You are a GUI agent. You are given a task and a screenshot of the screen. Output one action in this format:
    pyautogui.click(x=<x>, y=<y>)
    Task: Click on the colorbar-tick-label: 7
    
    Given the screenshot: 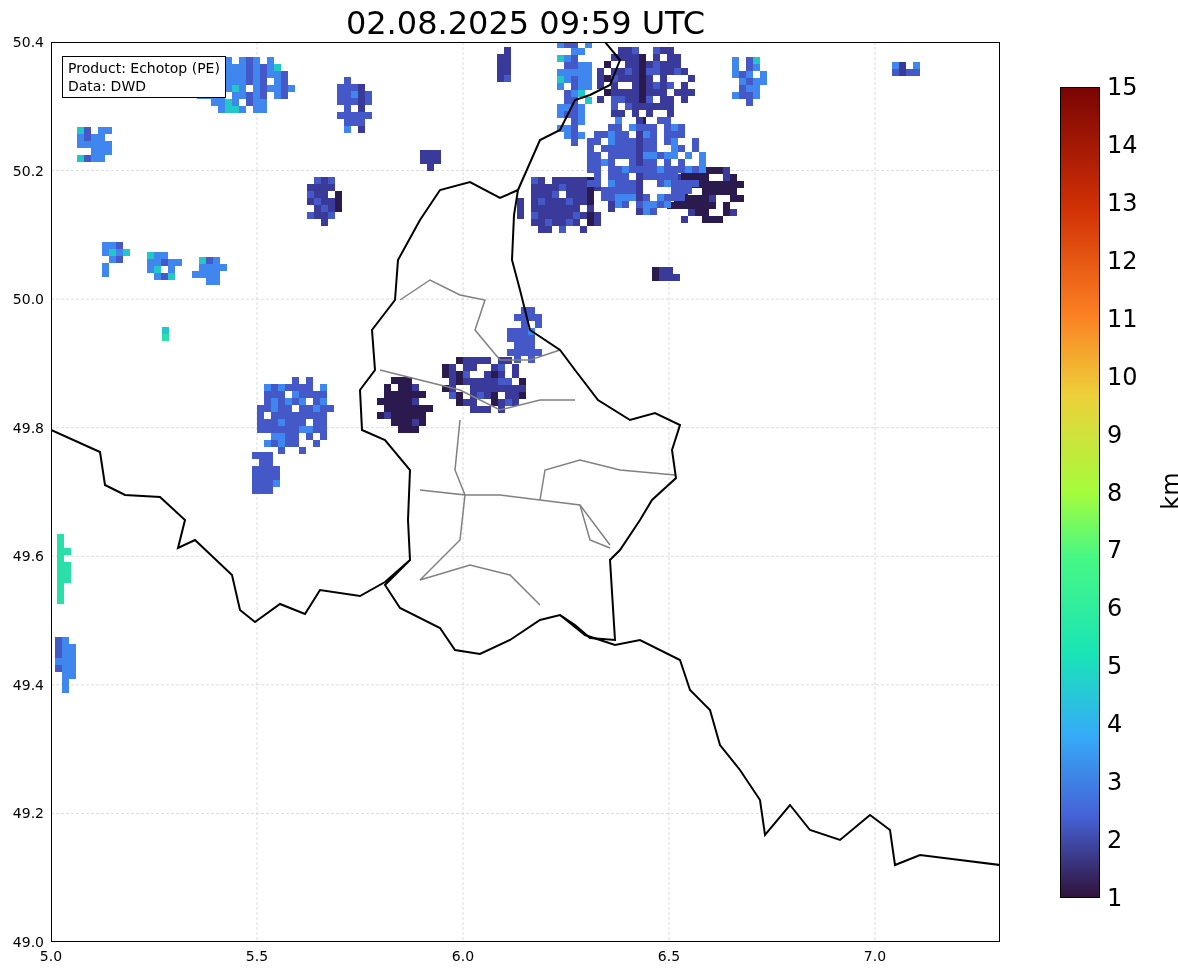 What is the action you would take?
    pyautogui.click(x=1115, y=550)
    